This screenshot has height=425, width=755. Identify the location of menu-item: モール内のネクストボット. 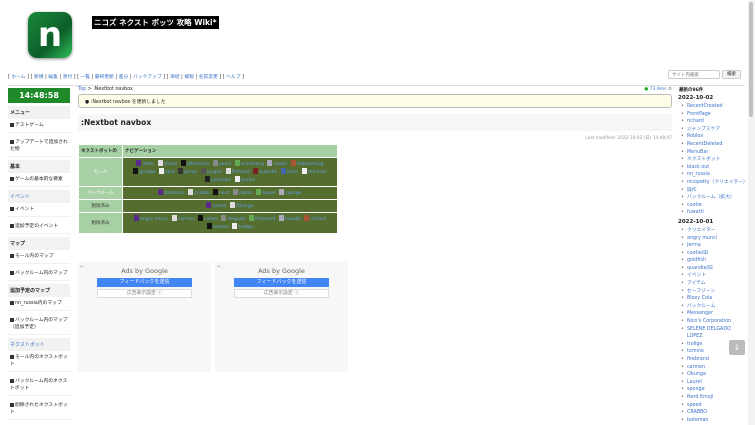
(39, 361).